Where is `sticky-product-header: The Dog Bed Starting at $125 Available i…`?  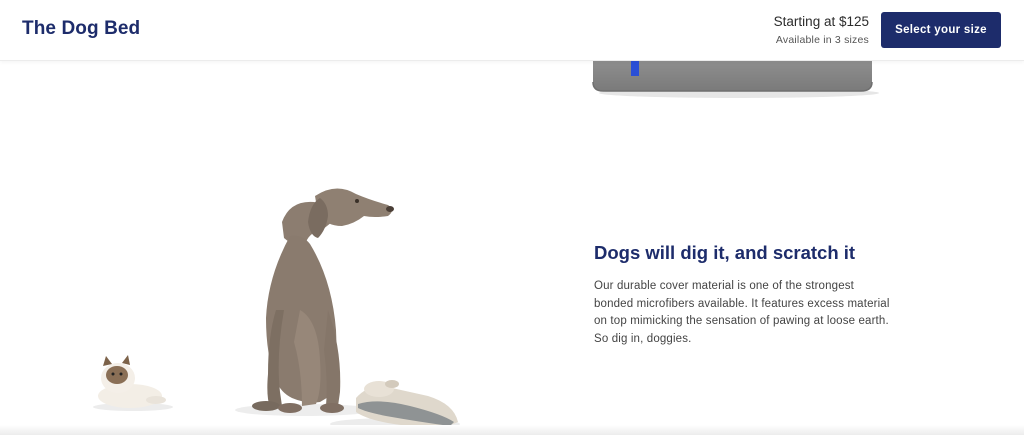 sticky-product-header: The Dog Bed Starting at $125 Available i… is located at coordinates (512, 30).